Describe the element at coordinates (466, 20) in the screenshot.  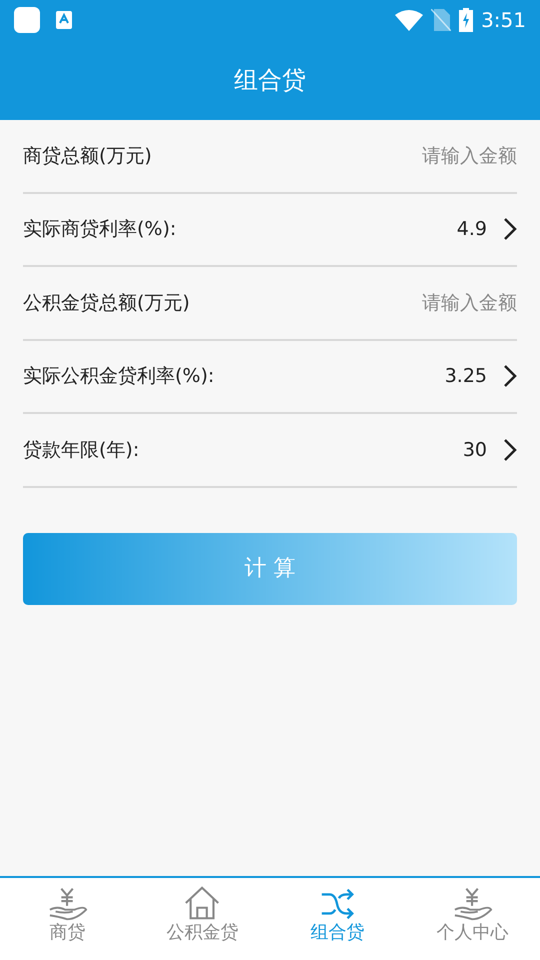
I see `battery-icon` at that location.